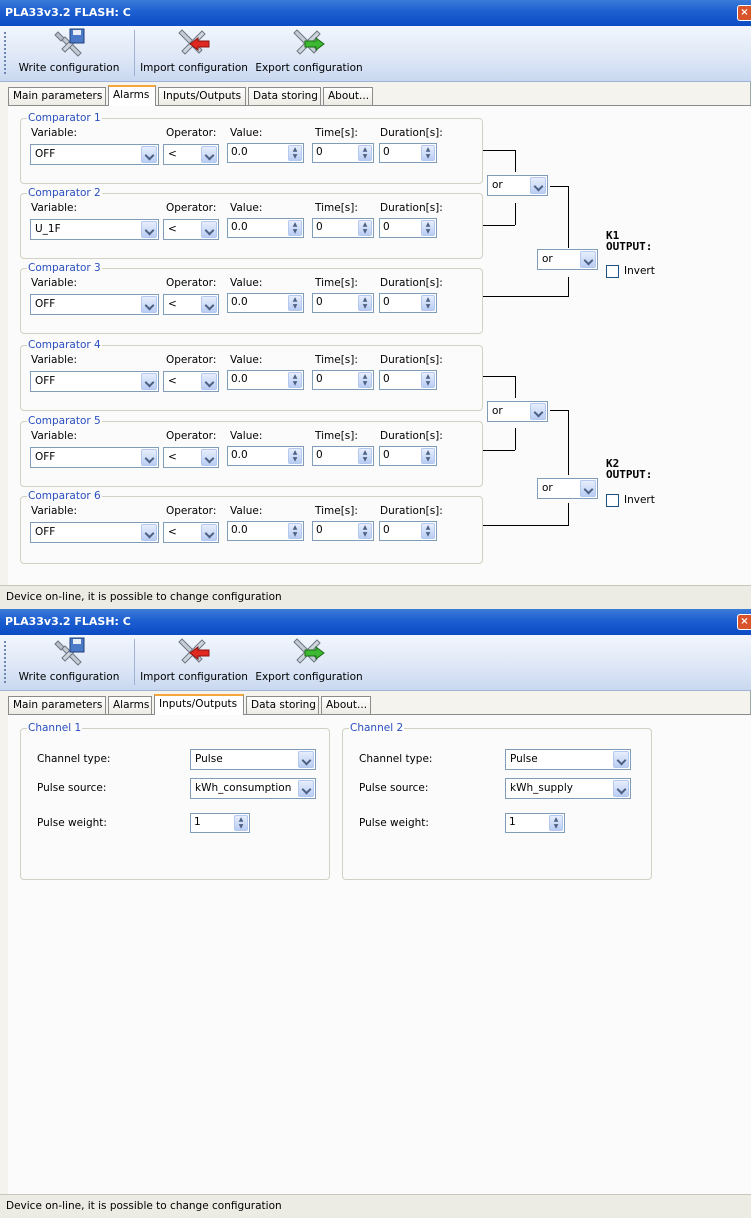 The height and width of the screenshot is (1218, 751). What do you see at coordinates (64, 118) in the screenshot?
I see `comparator-title: Comparator 1` at bounding box center [64, 118].